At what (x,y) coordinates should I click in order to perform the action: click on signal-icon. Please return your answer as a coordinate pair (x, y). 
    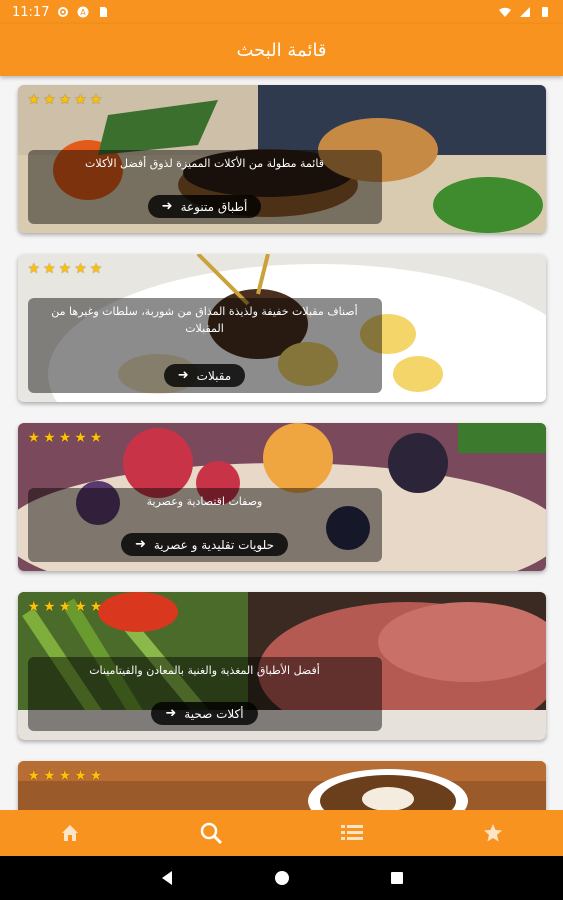
    Looking at the image, I should click on (525, 12).